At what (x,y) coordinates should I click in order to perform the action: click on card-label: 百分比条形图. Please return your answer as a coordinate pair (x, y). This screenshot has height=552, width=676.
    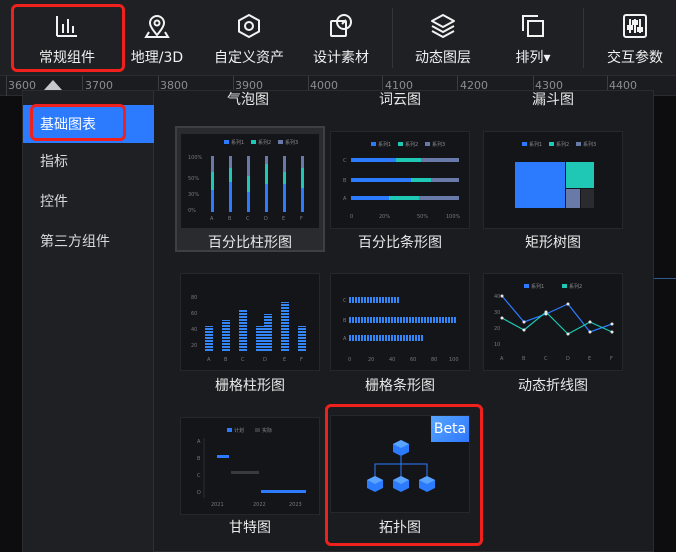
    Looking at the image, I should click on (400, 243).